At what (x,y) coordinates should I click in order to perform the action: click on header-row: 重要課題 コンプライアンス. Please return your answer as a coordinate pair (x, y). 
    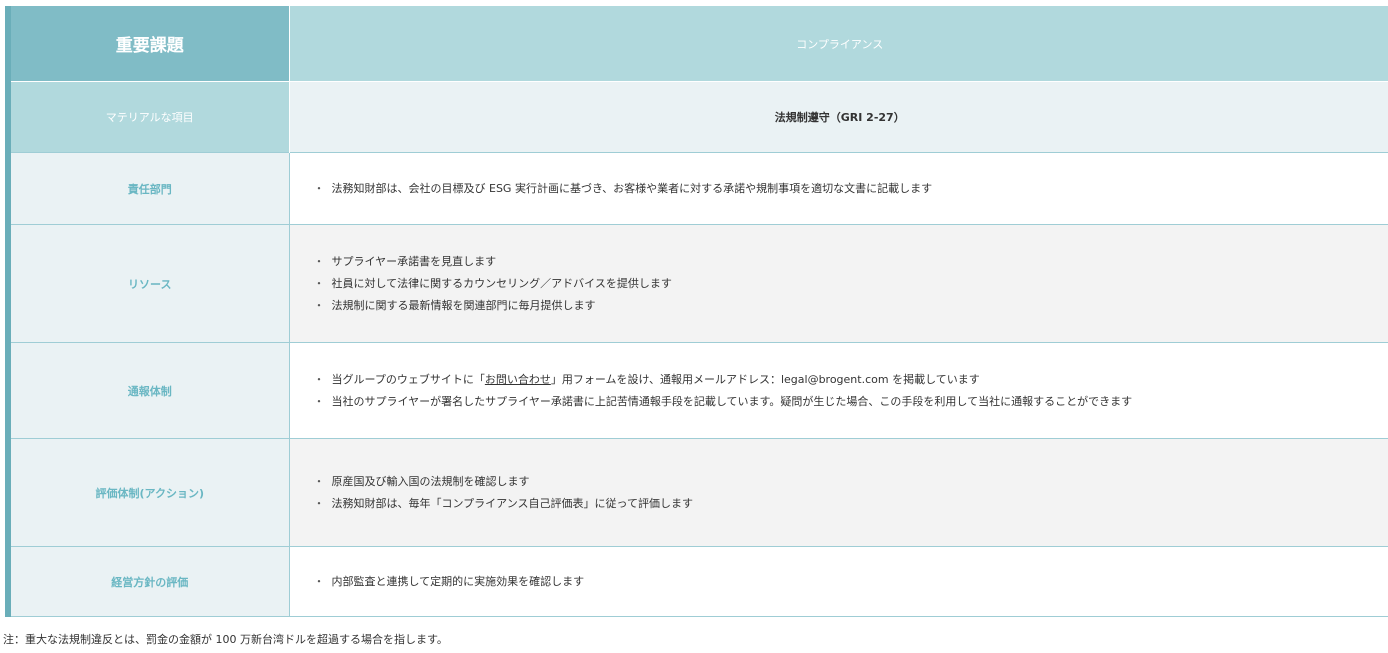
    Looking at the image, I should click on (696, 44).